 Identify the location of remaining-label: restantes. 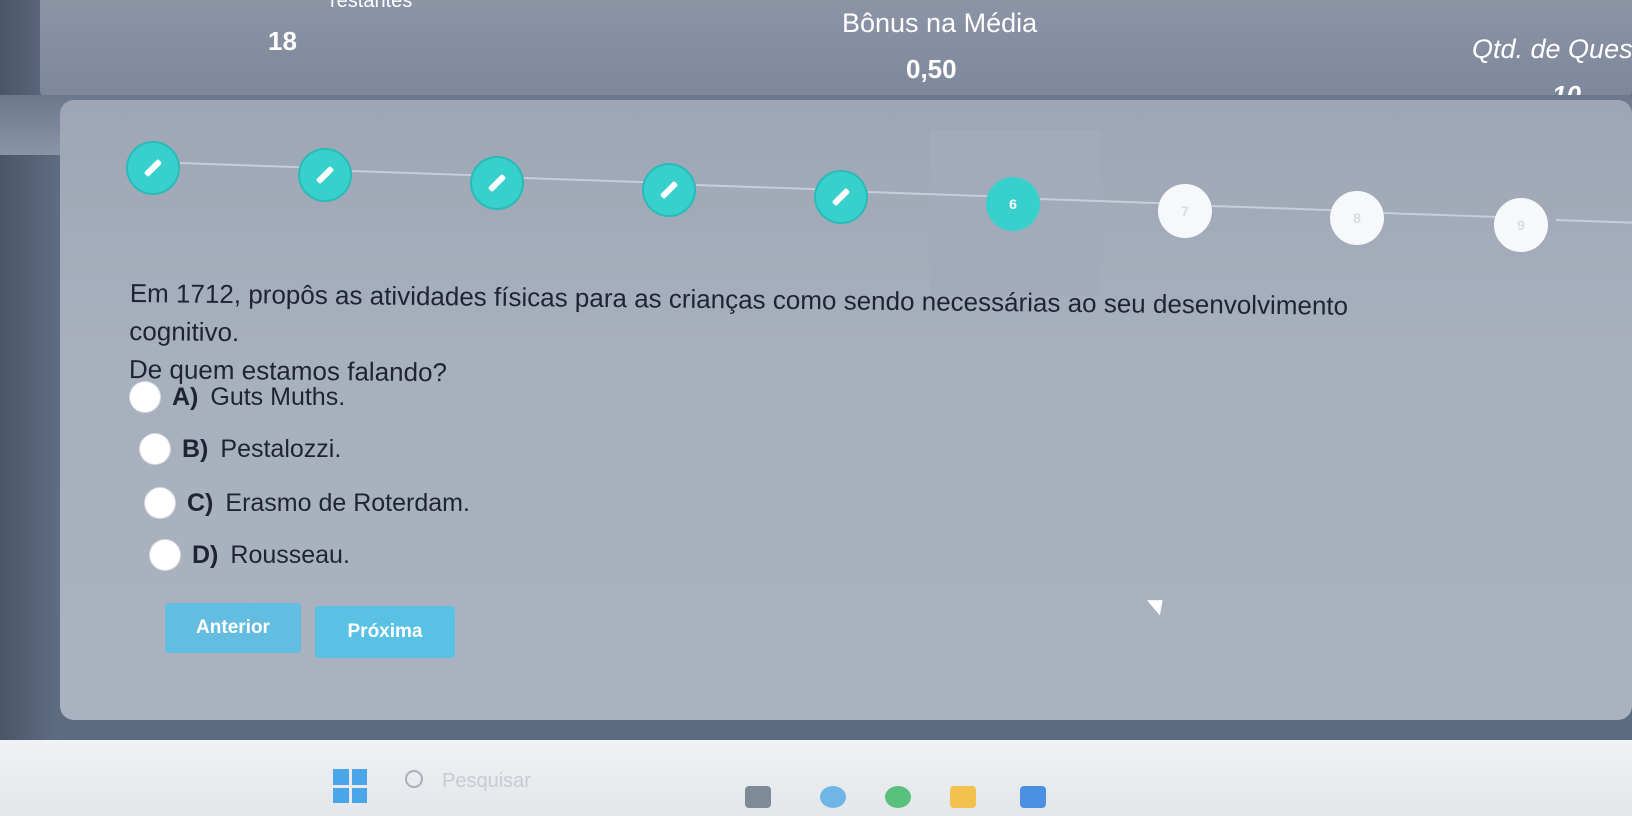
(371, 6).